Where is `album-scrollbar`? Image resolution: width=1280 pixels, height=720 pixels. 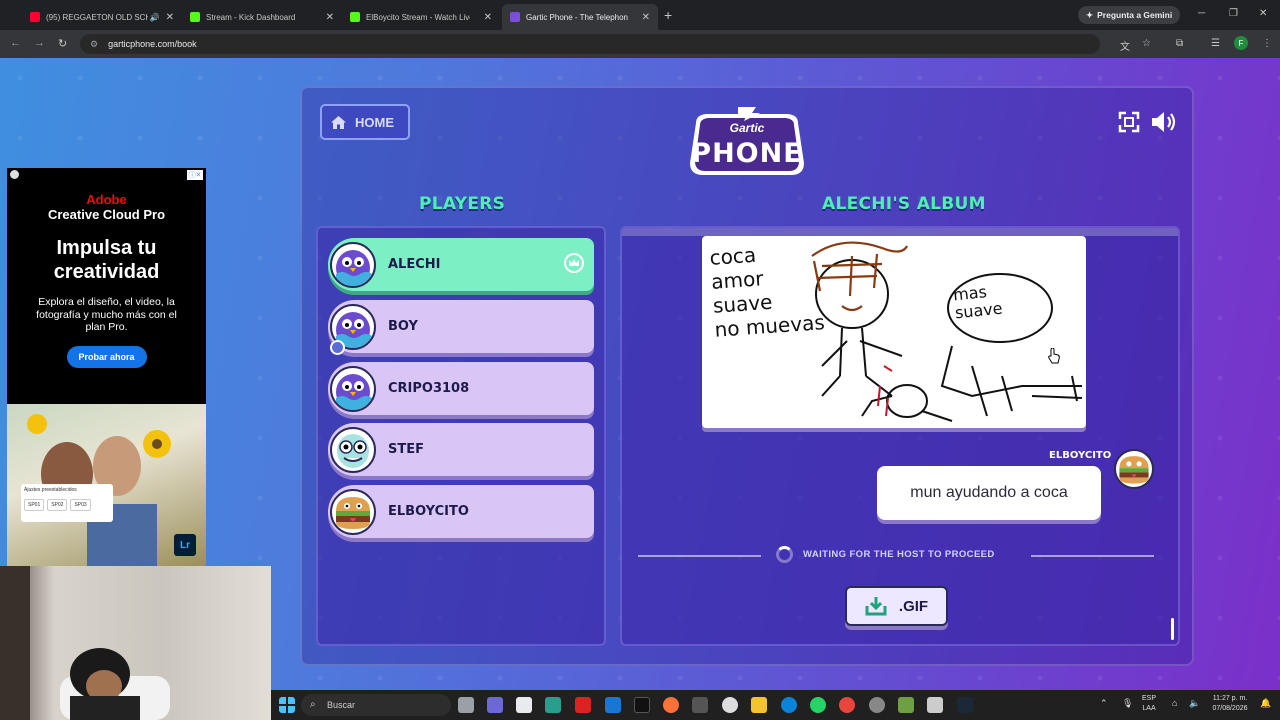 album-scrollbar is located at coordinates (1172, 629).